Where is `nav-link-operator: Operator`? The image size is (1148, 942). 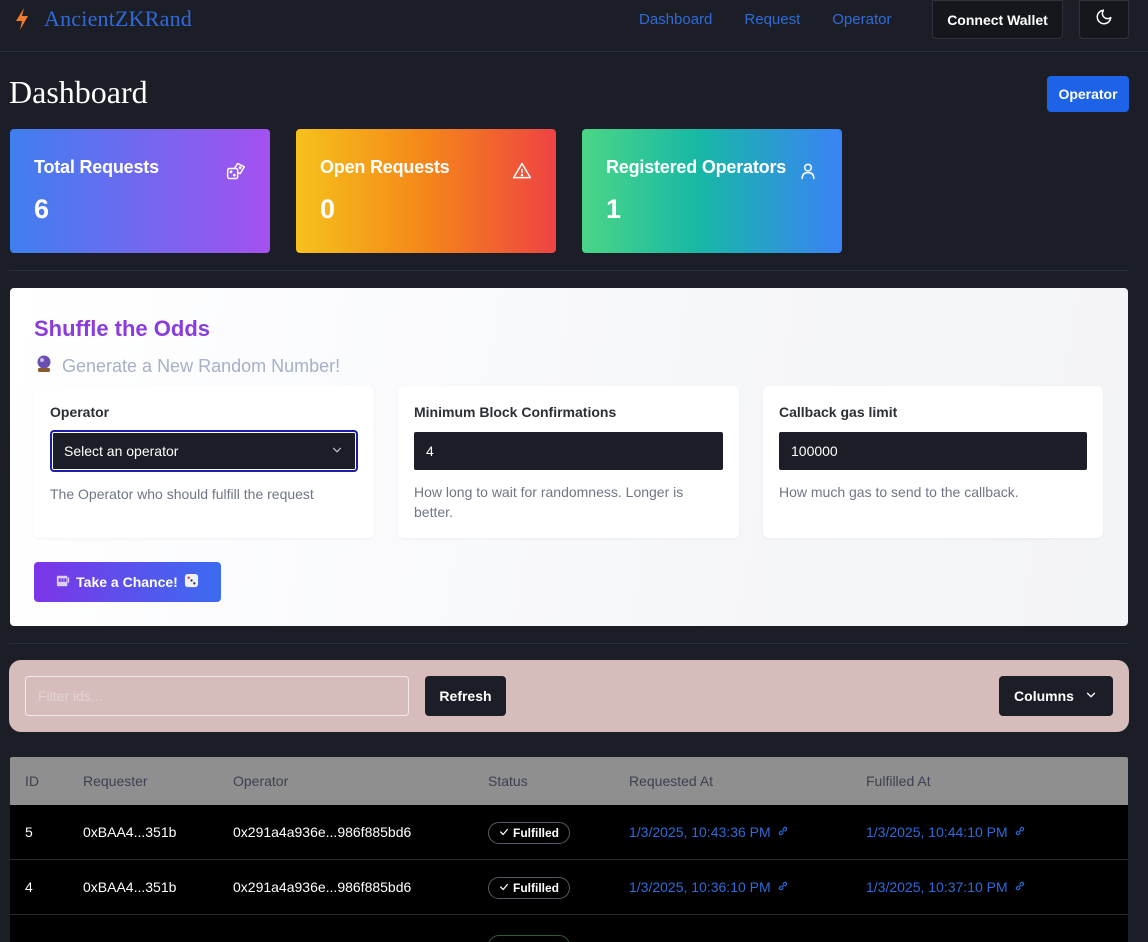 nav-link-operator: Operator is located at coordinates (861, 19).